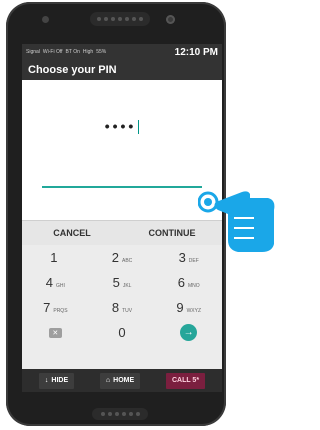 This screenshot has width=320, height=430. Describe the element at coordinates (33, 52) in the screenshot. I see `signal-label: Signal` at that location.